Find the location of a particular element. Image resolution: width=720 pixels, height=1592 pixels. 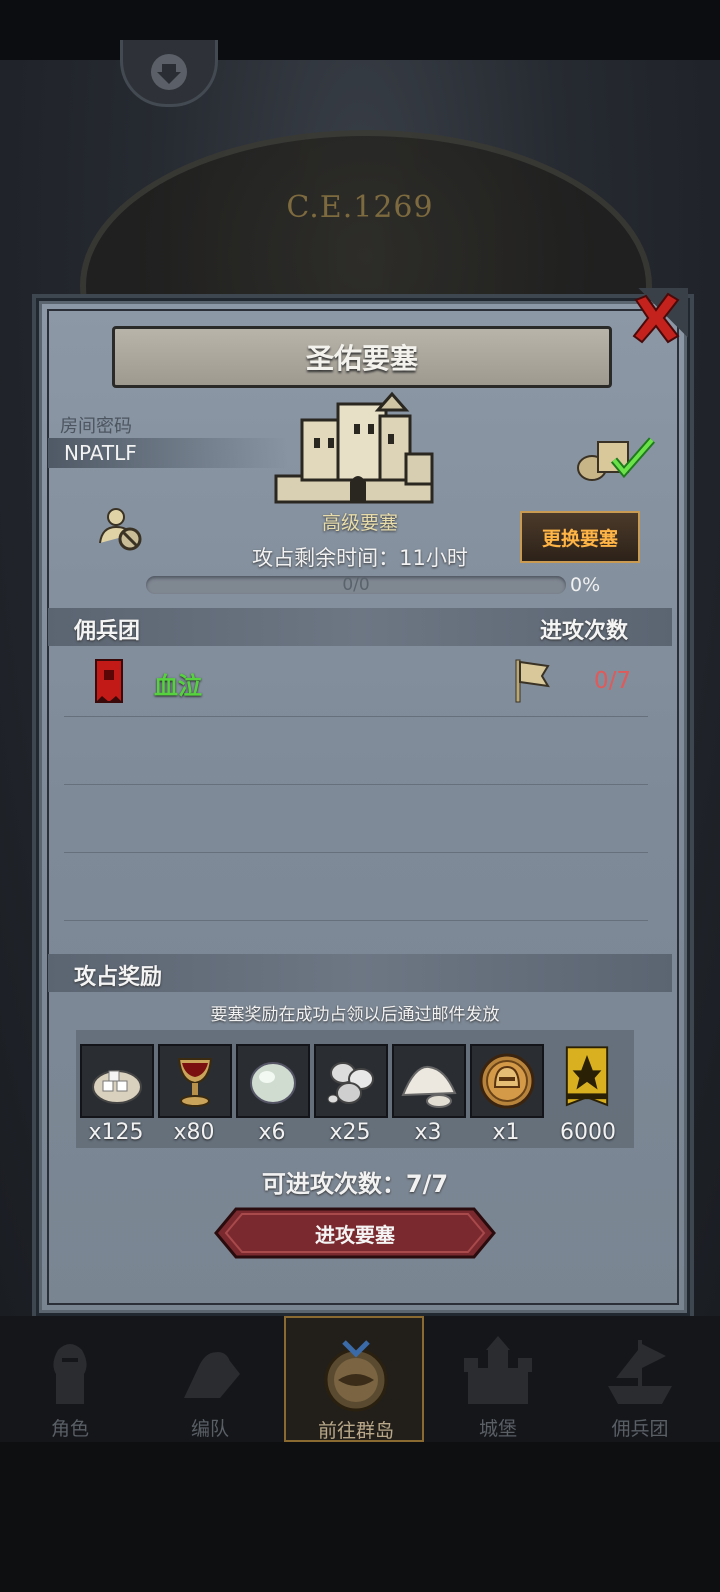

reward-item: x125 is located at coordinates (117, 1094).